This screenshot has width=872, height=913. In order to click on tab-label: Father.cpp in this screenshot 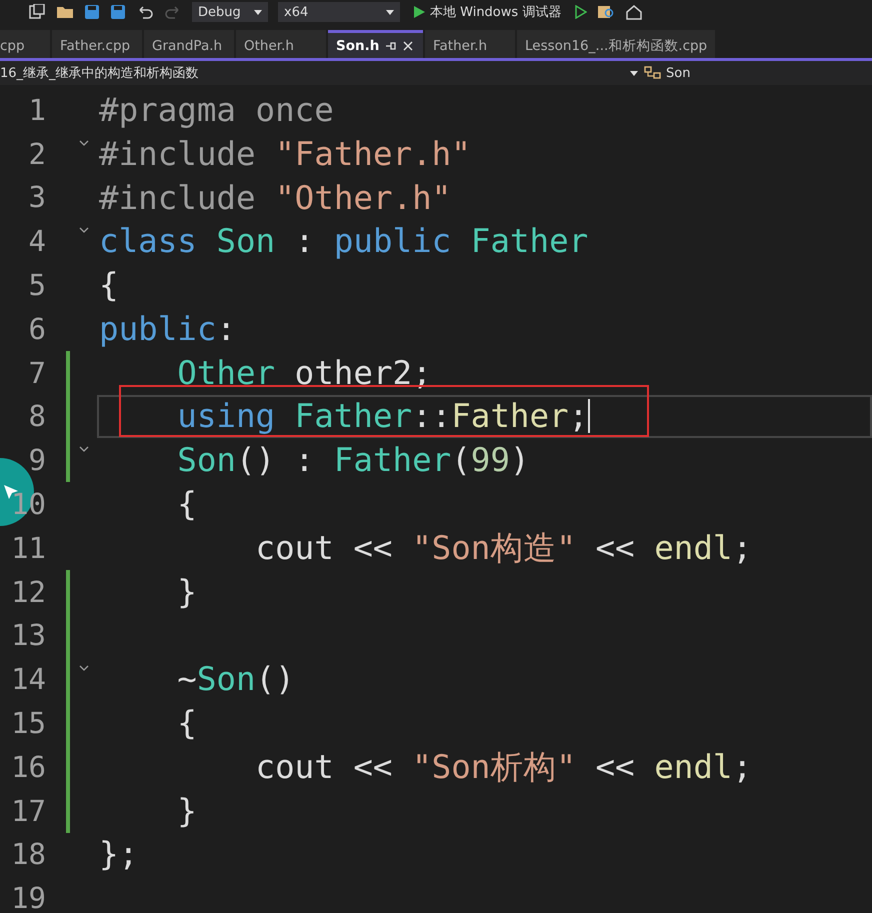, I will do `click(95, 46)`.